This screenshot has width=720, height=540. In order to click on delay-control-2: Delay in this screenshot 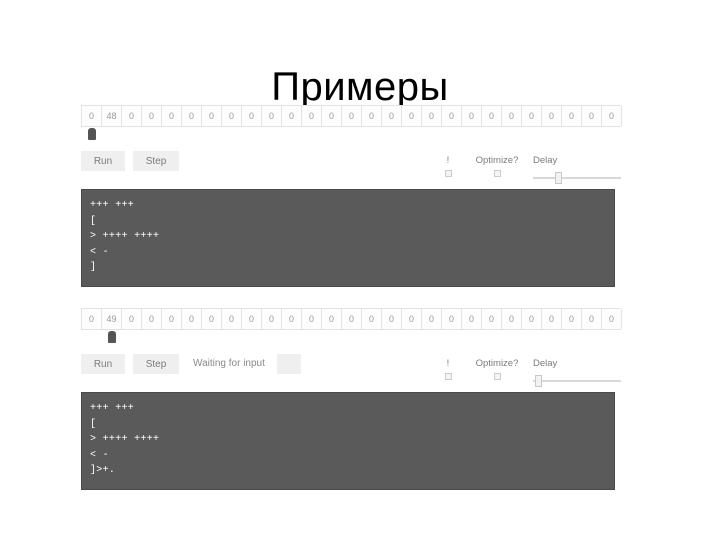, I will do `click(578, 372)`.